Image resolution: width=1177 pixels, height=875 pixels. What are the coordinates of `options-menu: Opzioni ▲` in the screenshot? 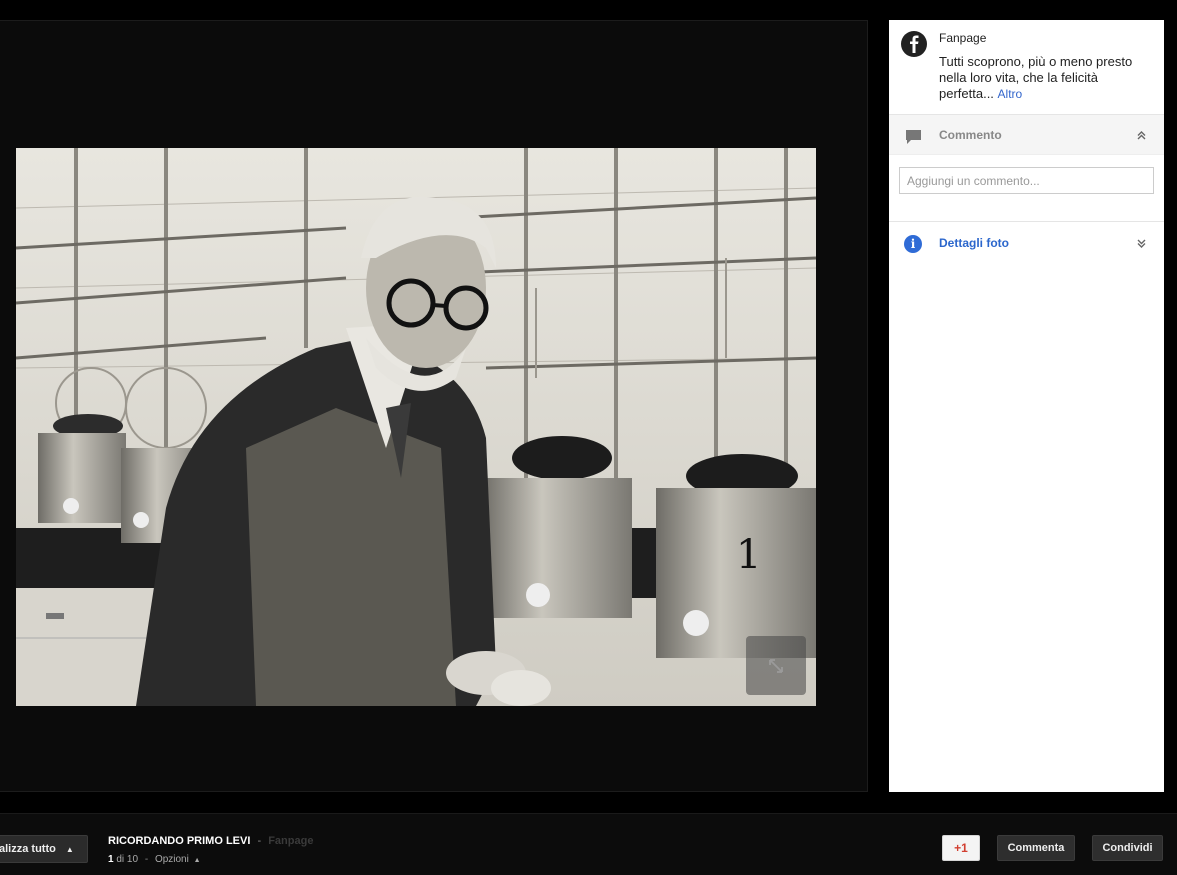 It's located at (178, 859).